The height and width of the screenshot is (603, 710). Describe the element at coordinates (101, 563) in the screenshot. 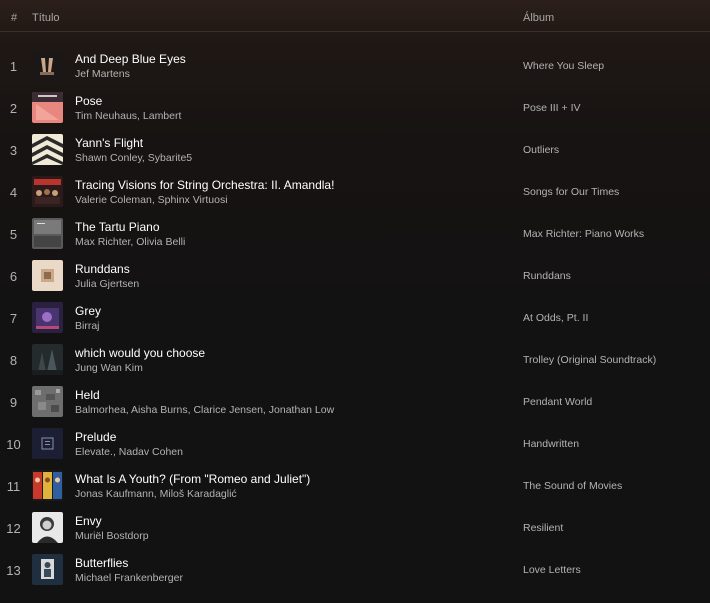

I see `track-title: Butterflies` at that location.